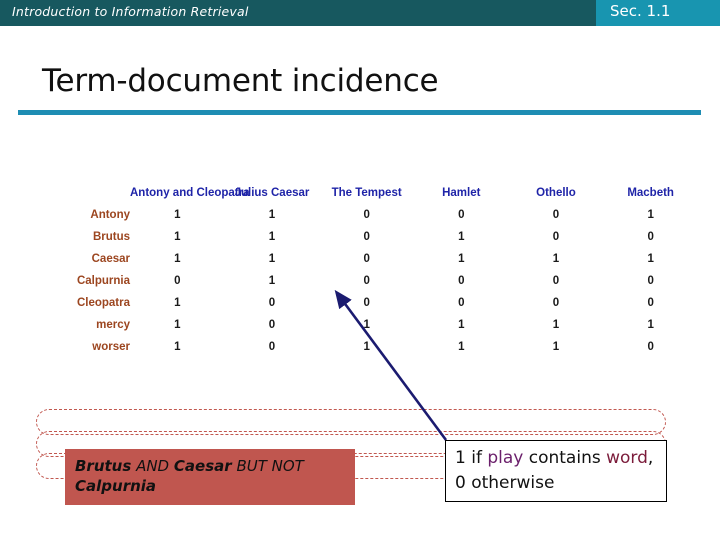  I want to click on legend-part-2: contains, so click(565, 458).